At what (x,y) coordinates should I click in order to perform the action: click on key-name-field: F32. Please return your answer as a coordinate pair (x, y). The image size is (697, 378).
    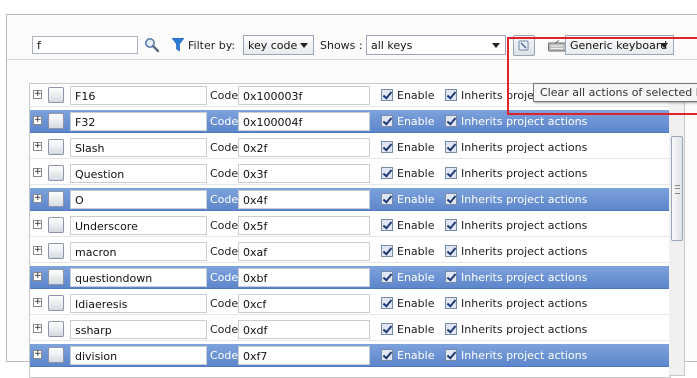
    Looking at the image, I should click on (138, 121).